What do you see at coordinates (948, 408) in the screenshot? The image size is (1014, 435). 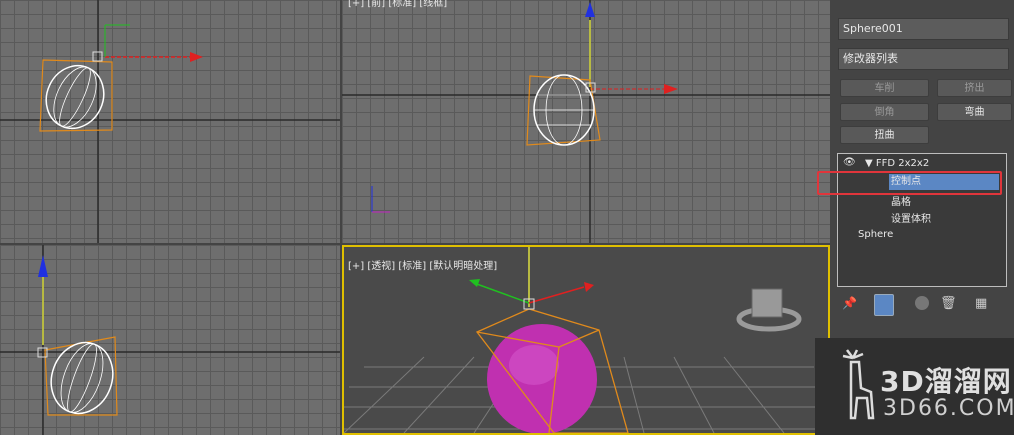 I see `watermark-domain: 3D66.COM` at bounding box center [948, 408].